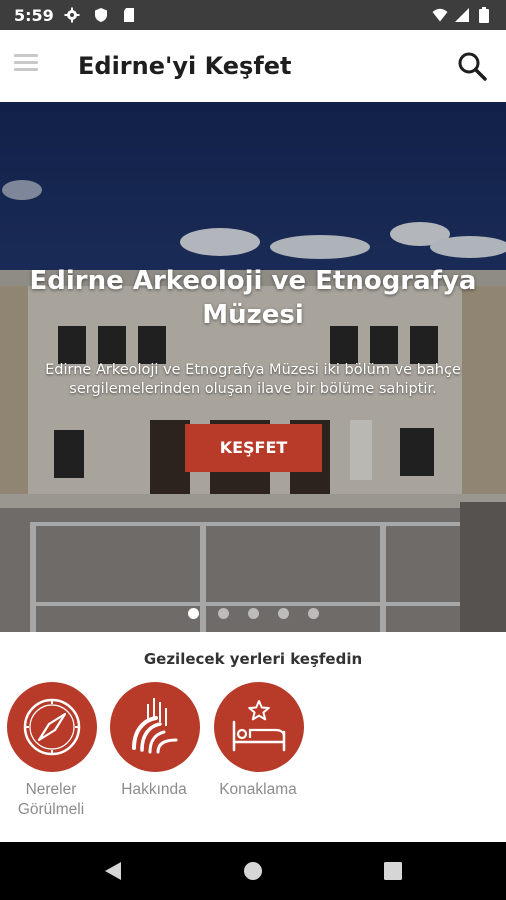 Image resolution: width=506 pixels, height=900 pixels. What do you see at coordinates (52, 727) in the screenshot?
I see `compass-icon` at bounding box center [52, 727].